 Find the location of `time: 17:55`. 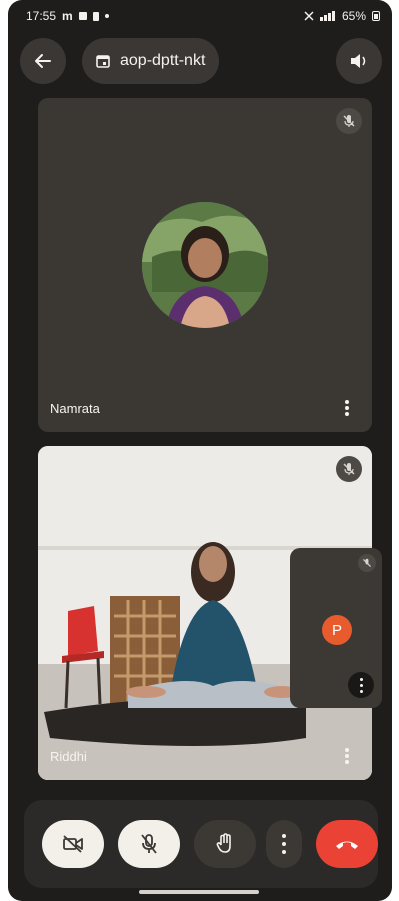

time: 17:55 is located at coordinates (41, 16).